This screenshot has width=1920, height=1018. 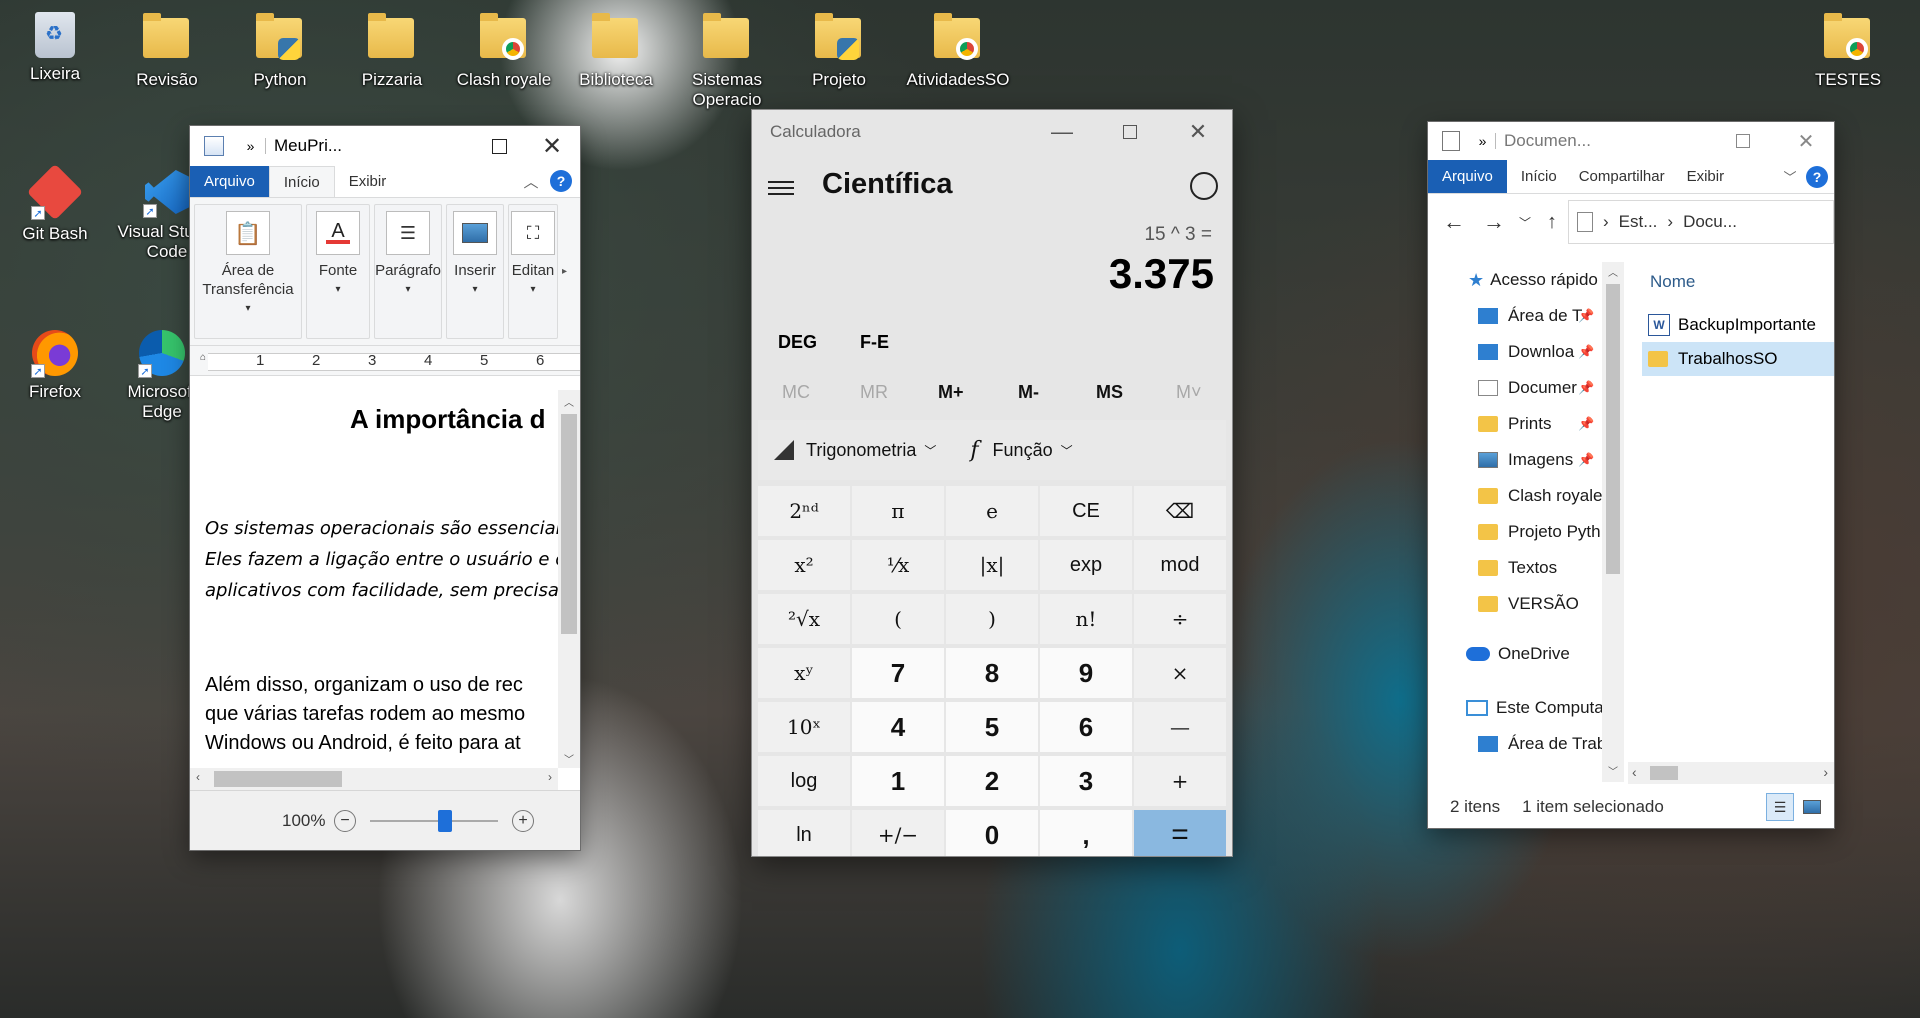 I want to click on desktop-icon-git-bash: ➚ Git Bash, so click(x=55, y=203).